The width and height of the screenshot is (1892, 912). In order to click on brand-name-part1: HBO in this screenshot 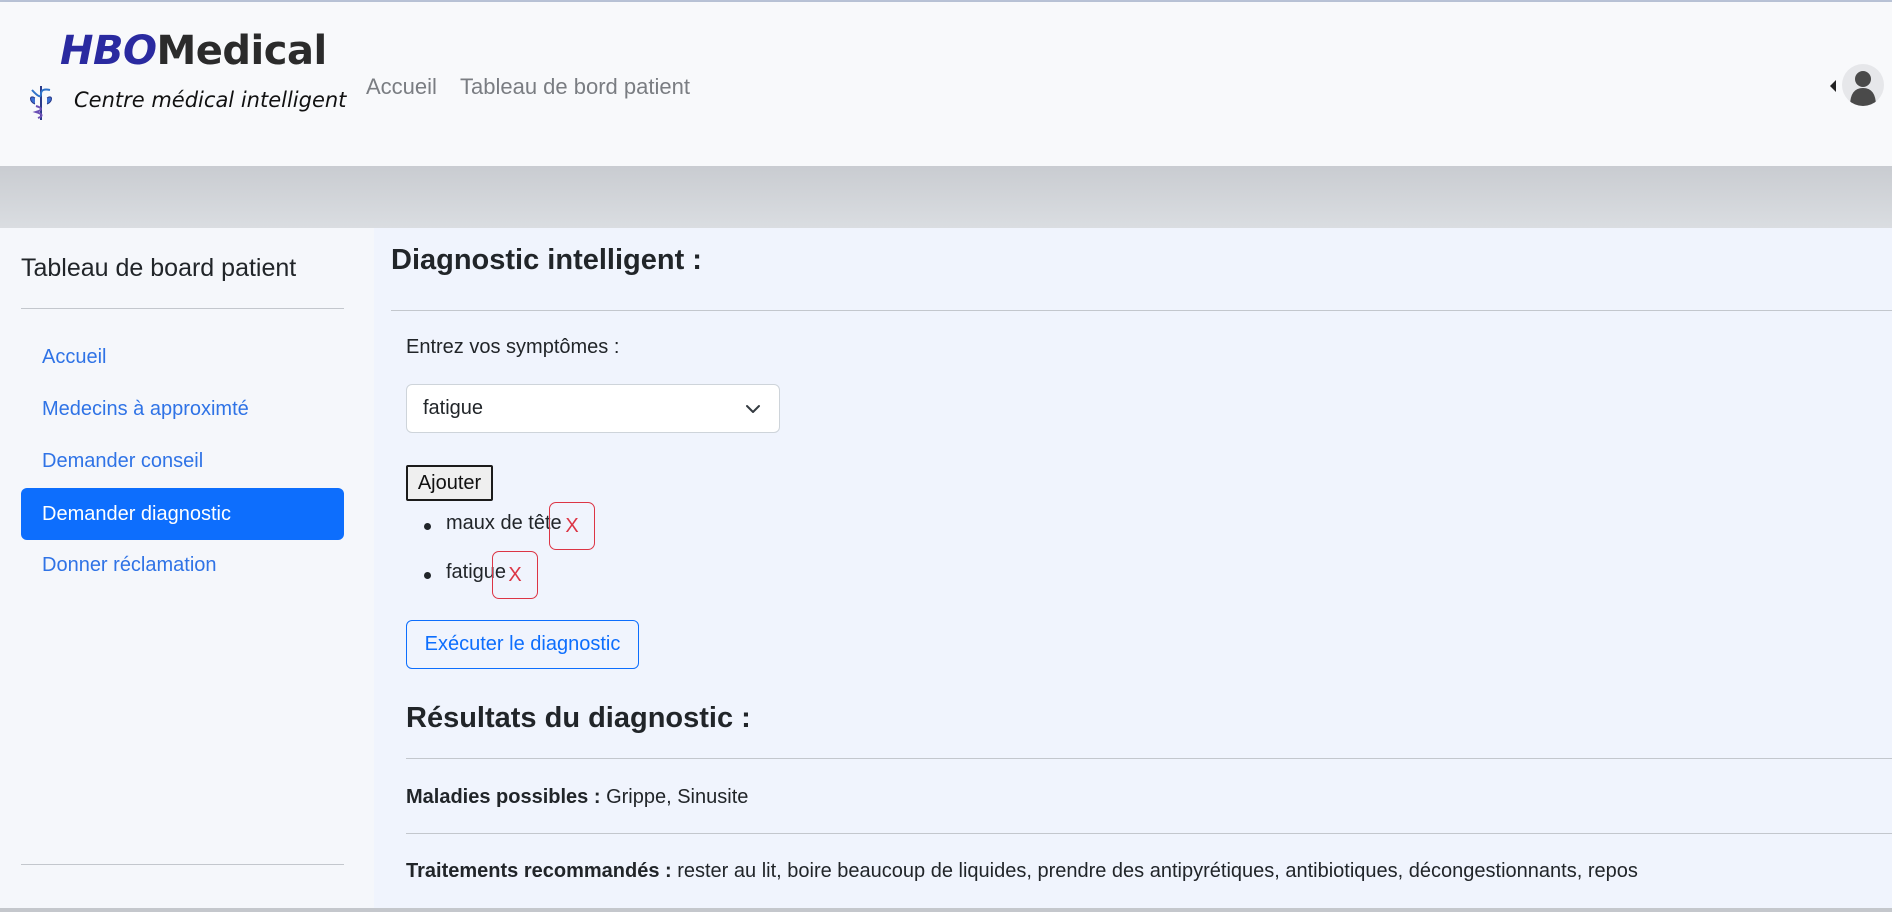, I will do `click(108, 51)`.